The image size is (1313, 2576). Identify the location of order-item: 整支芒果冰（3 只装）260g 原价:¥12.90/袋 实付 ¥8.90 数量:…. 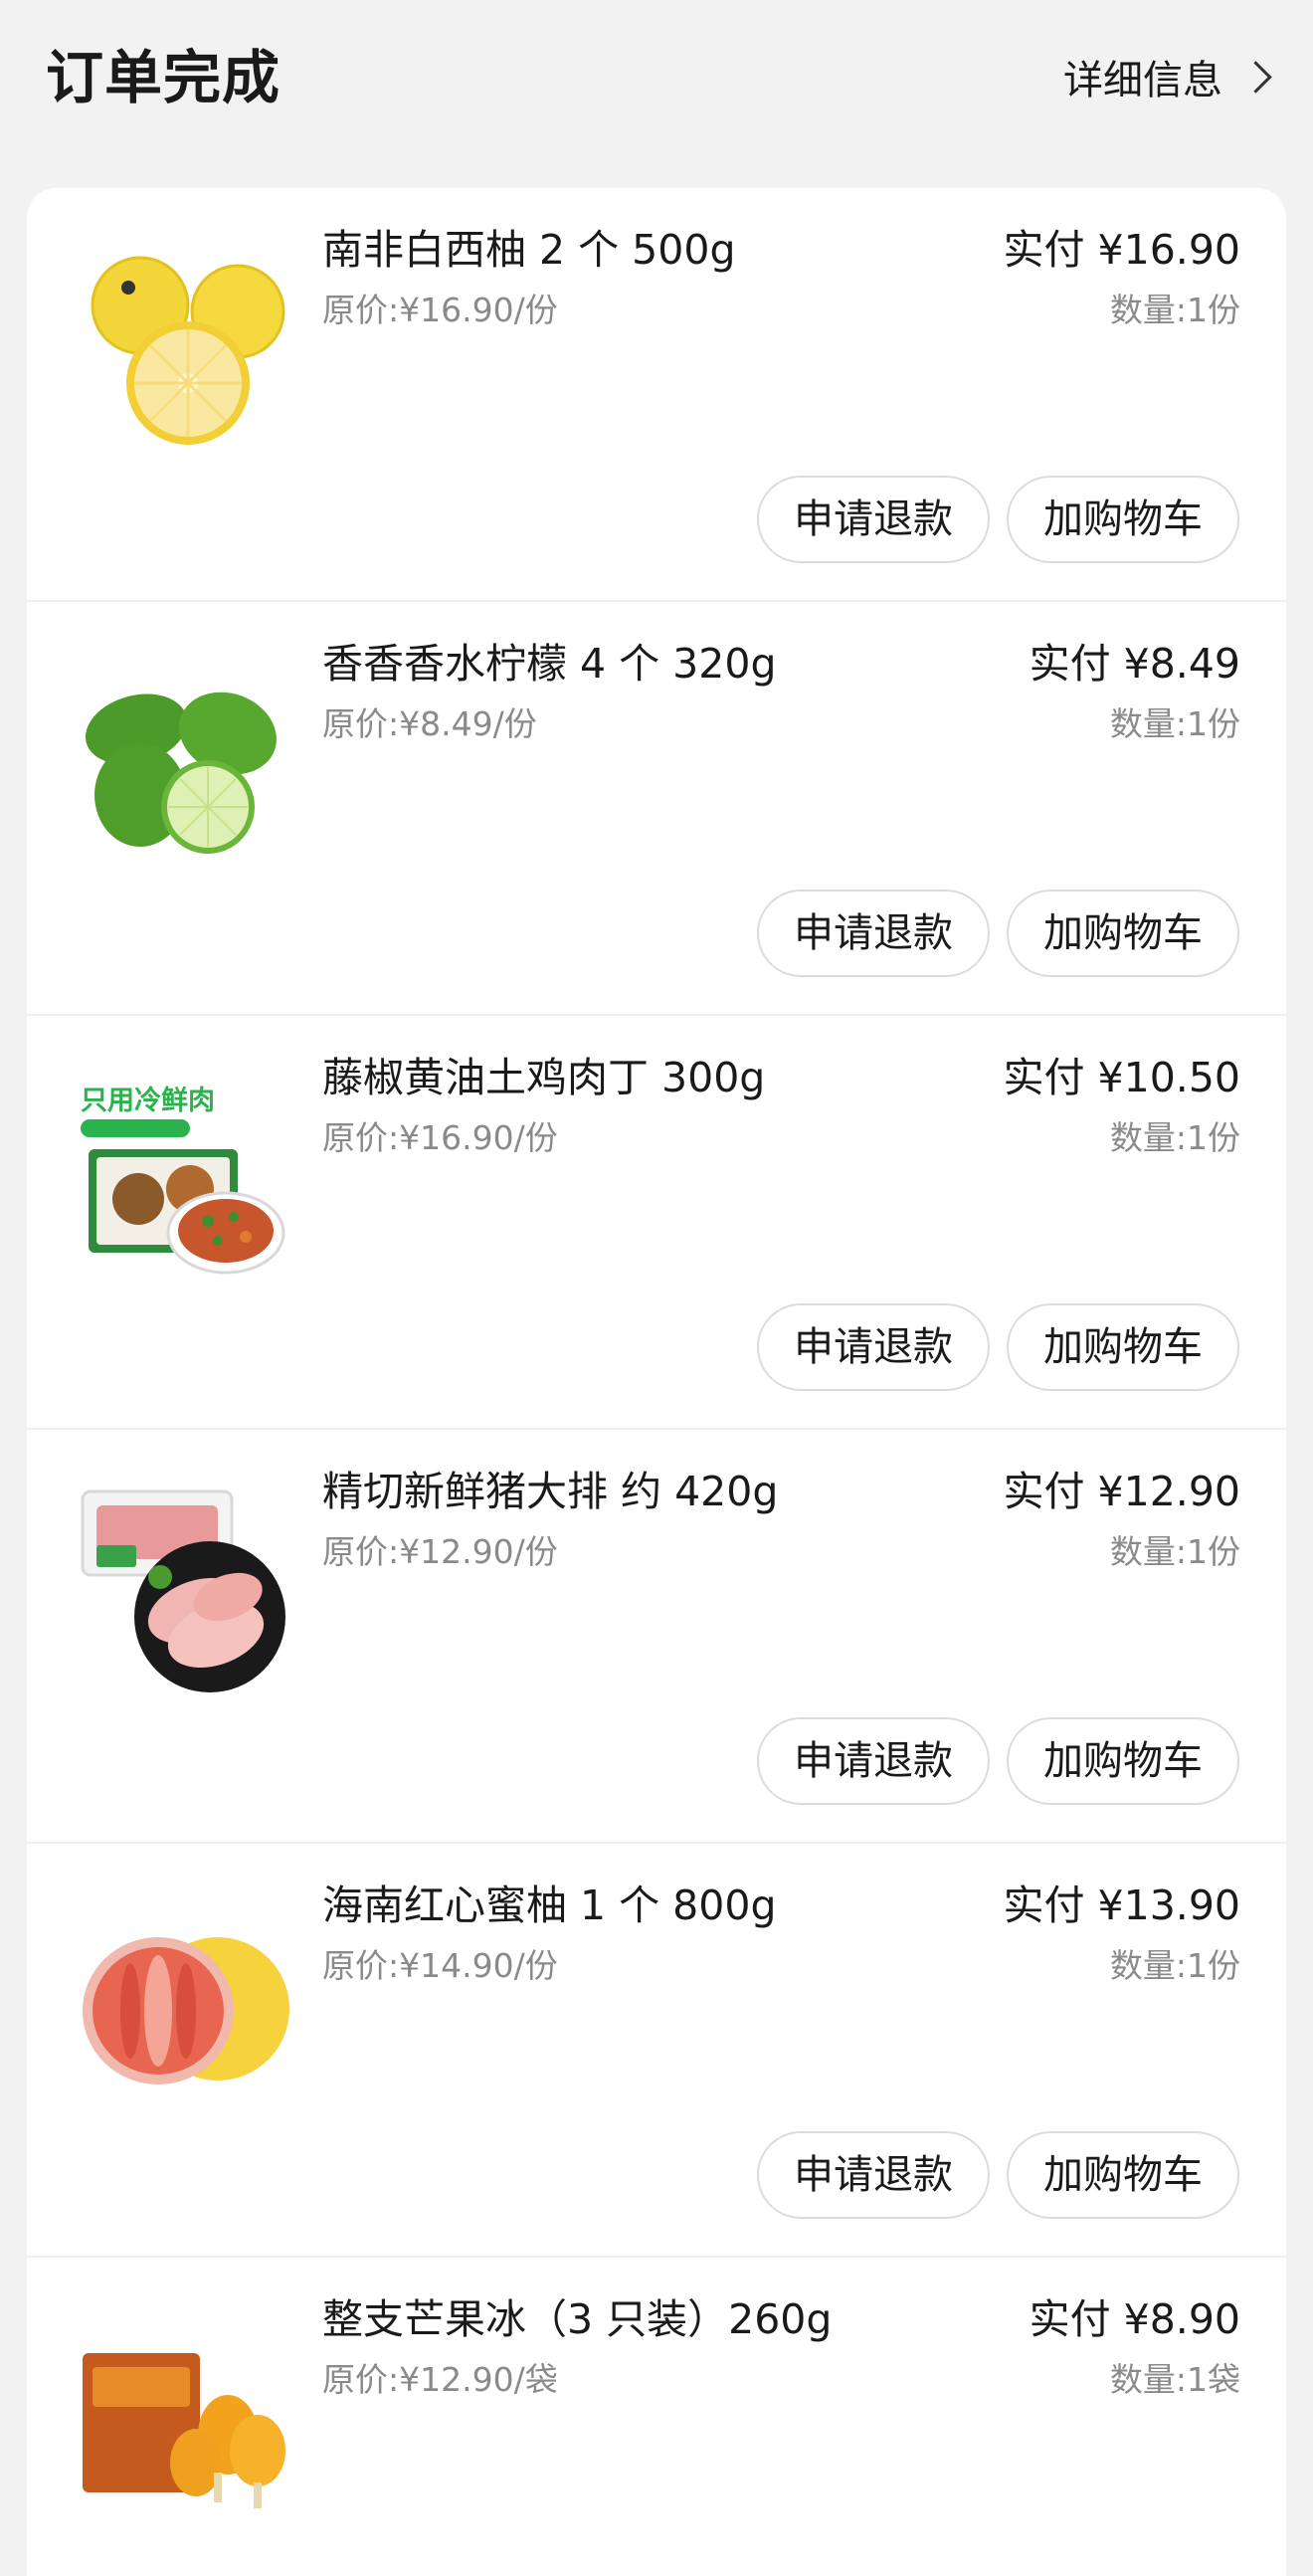
(656, 2417).